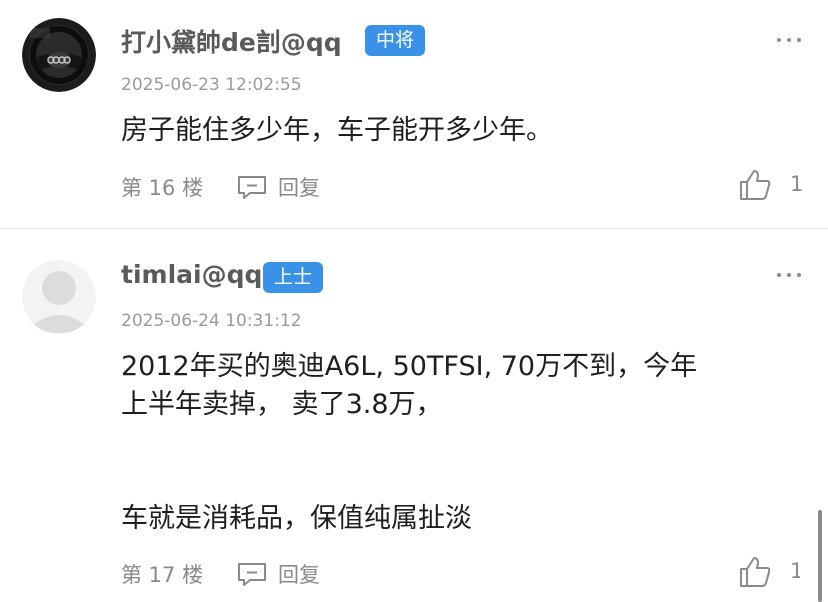  Describe the element at coordinates (231, 41) in the screenshot. I see `username: 打小黛帥de䚯@qq` at that location.